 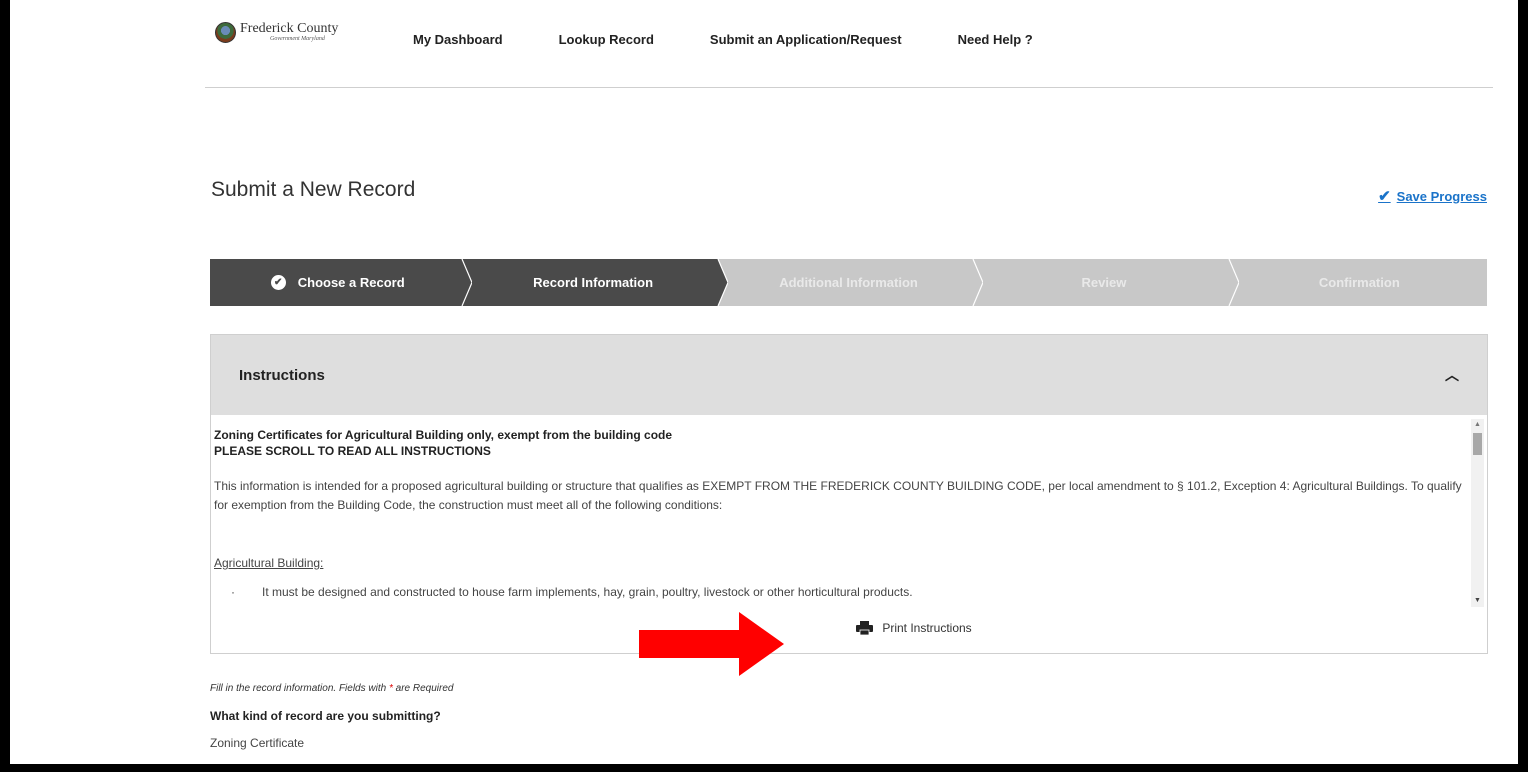 I want to click on nav-submit-application: Submit an Application/Request, so click(x=806, y=39).